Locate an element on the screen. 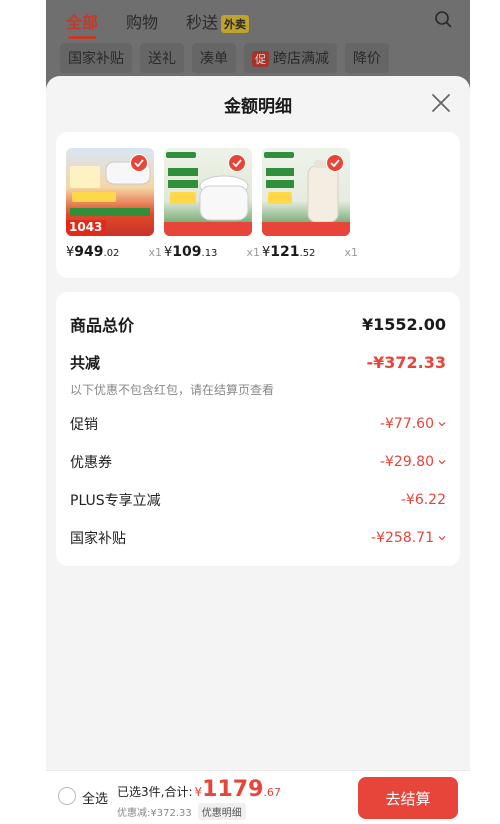  promotion-row: 促销 -¥77.60 is located at coordinates (258, 424).